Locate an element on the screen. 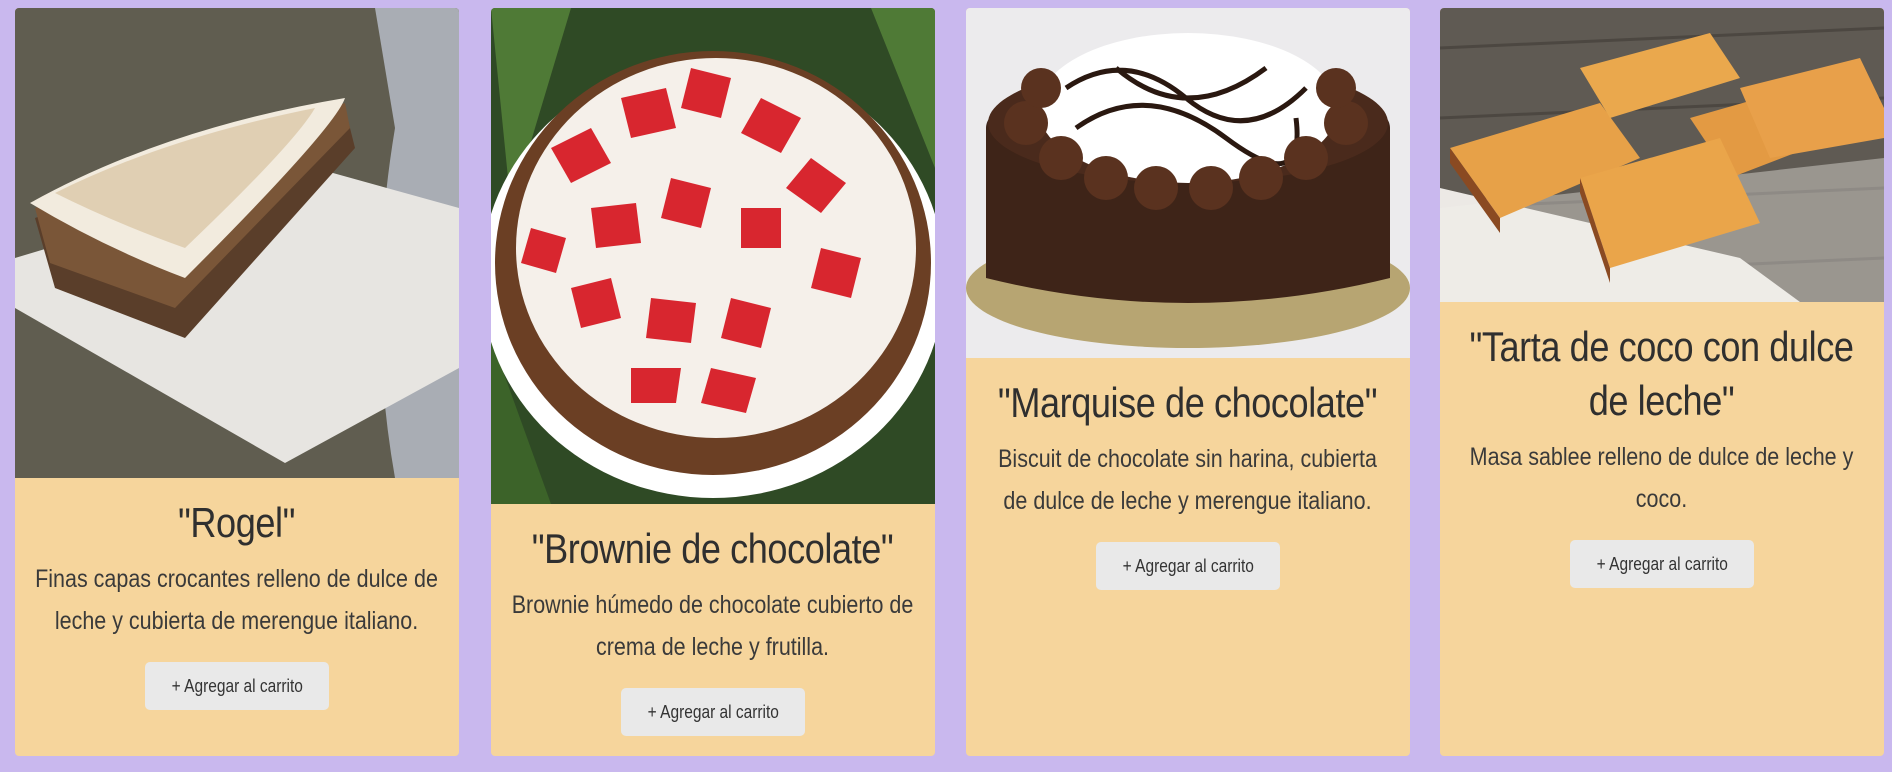 The image size is (1892, 772). add-to-cart-button-brownie: + Agregar al carrito is located at coordinates (713, 712).